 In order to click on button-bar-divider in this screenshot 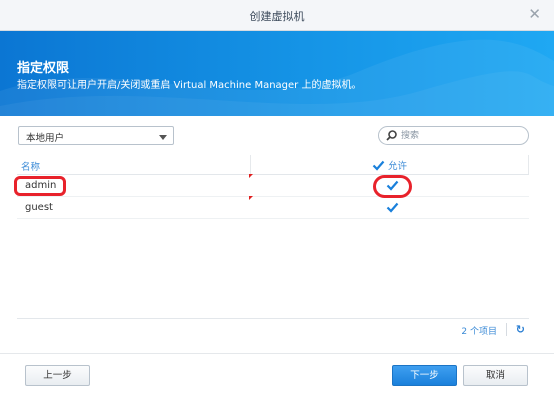, I will do `click(277, 353)`.